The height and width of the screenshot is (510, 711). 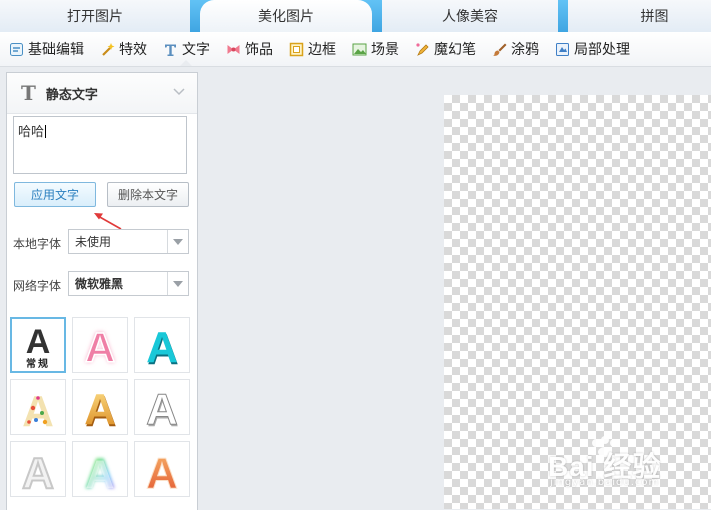 I want to click on tab-open-image: 打开图片, so click(x=95, y=16).